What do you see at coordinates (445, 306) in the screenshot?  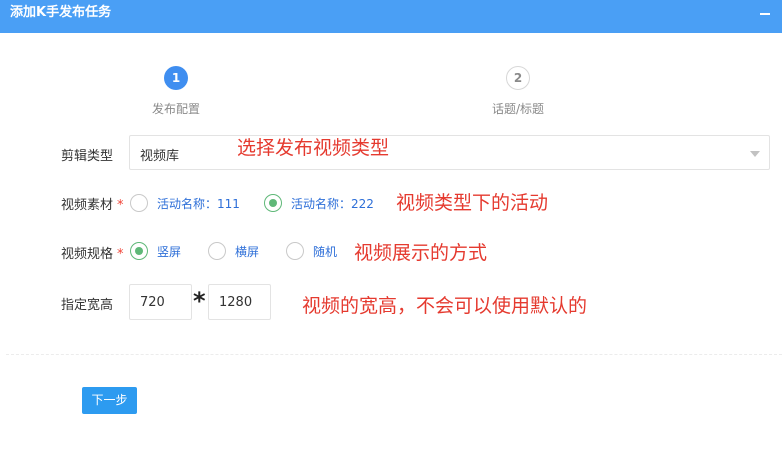 I see `annotation-size: 视频的宽高，不会可以使用默认的` at bounding box center [445, 306].